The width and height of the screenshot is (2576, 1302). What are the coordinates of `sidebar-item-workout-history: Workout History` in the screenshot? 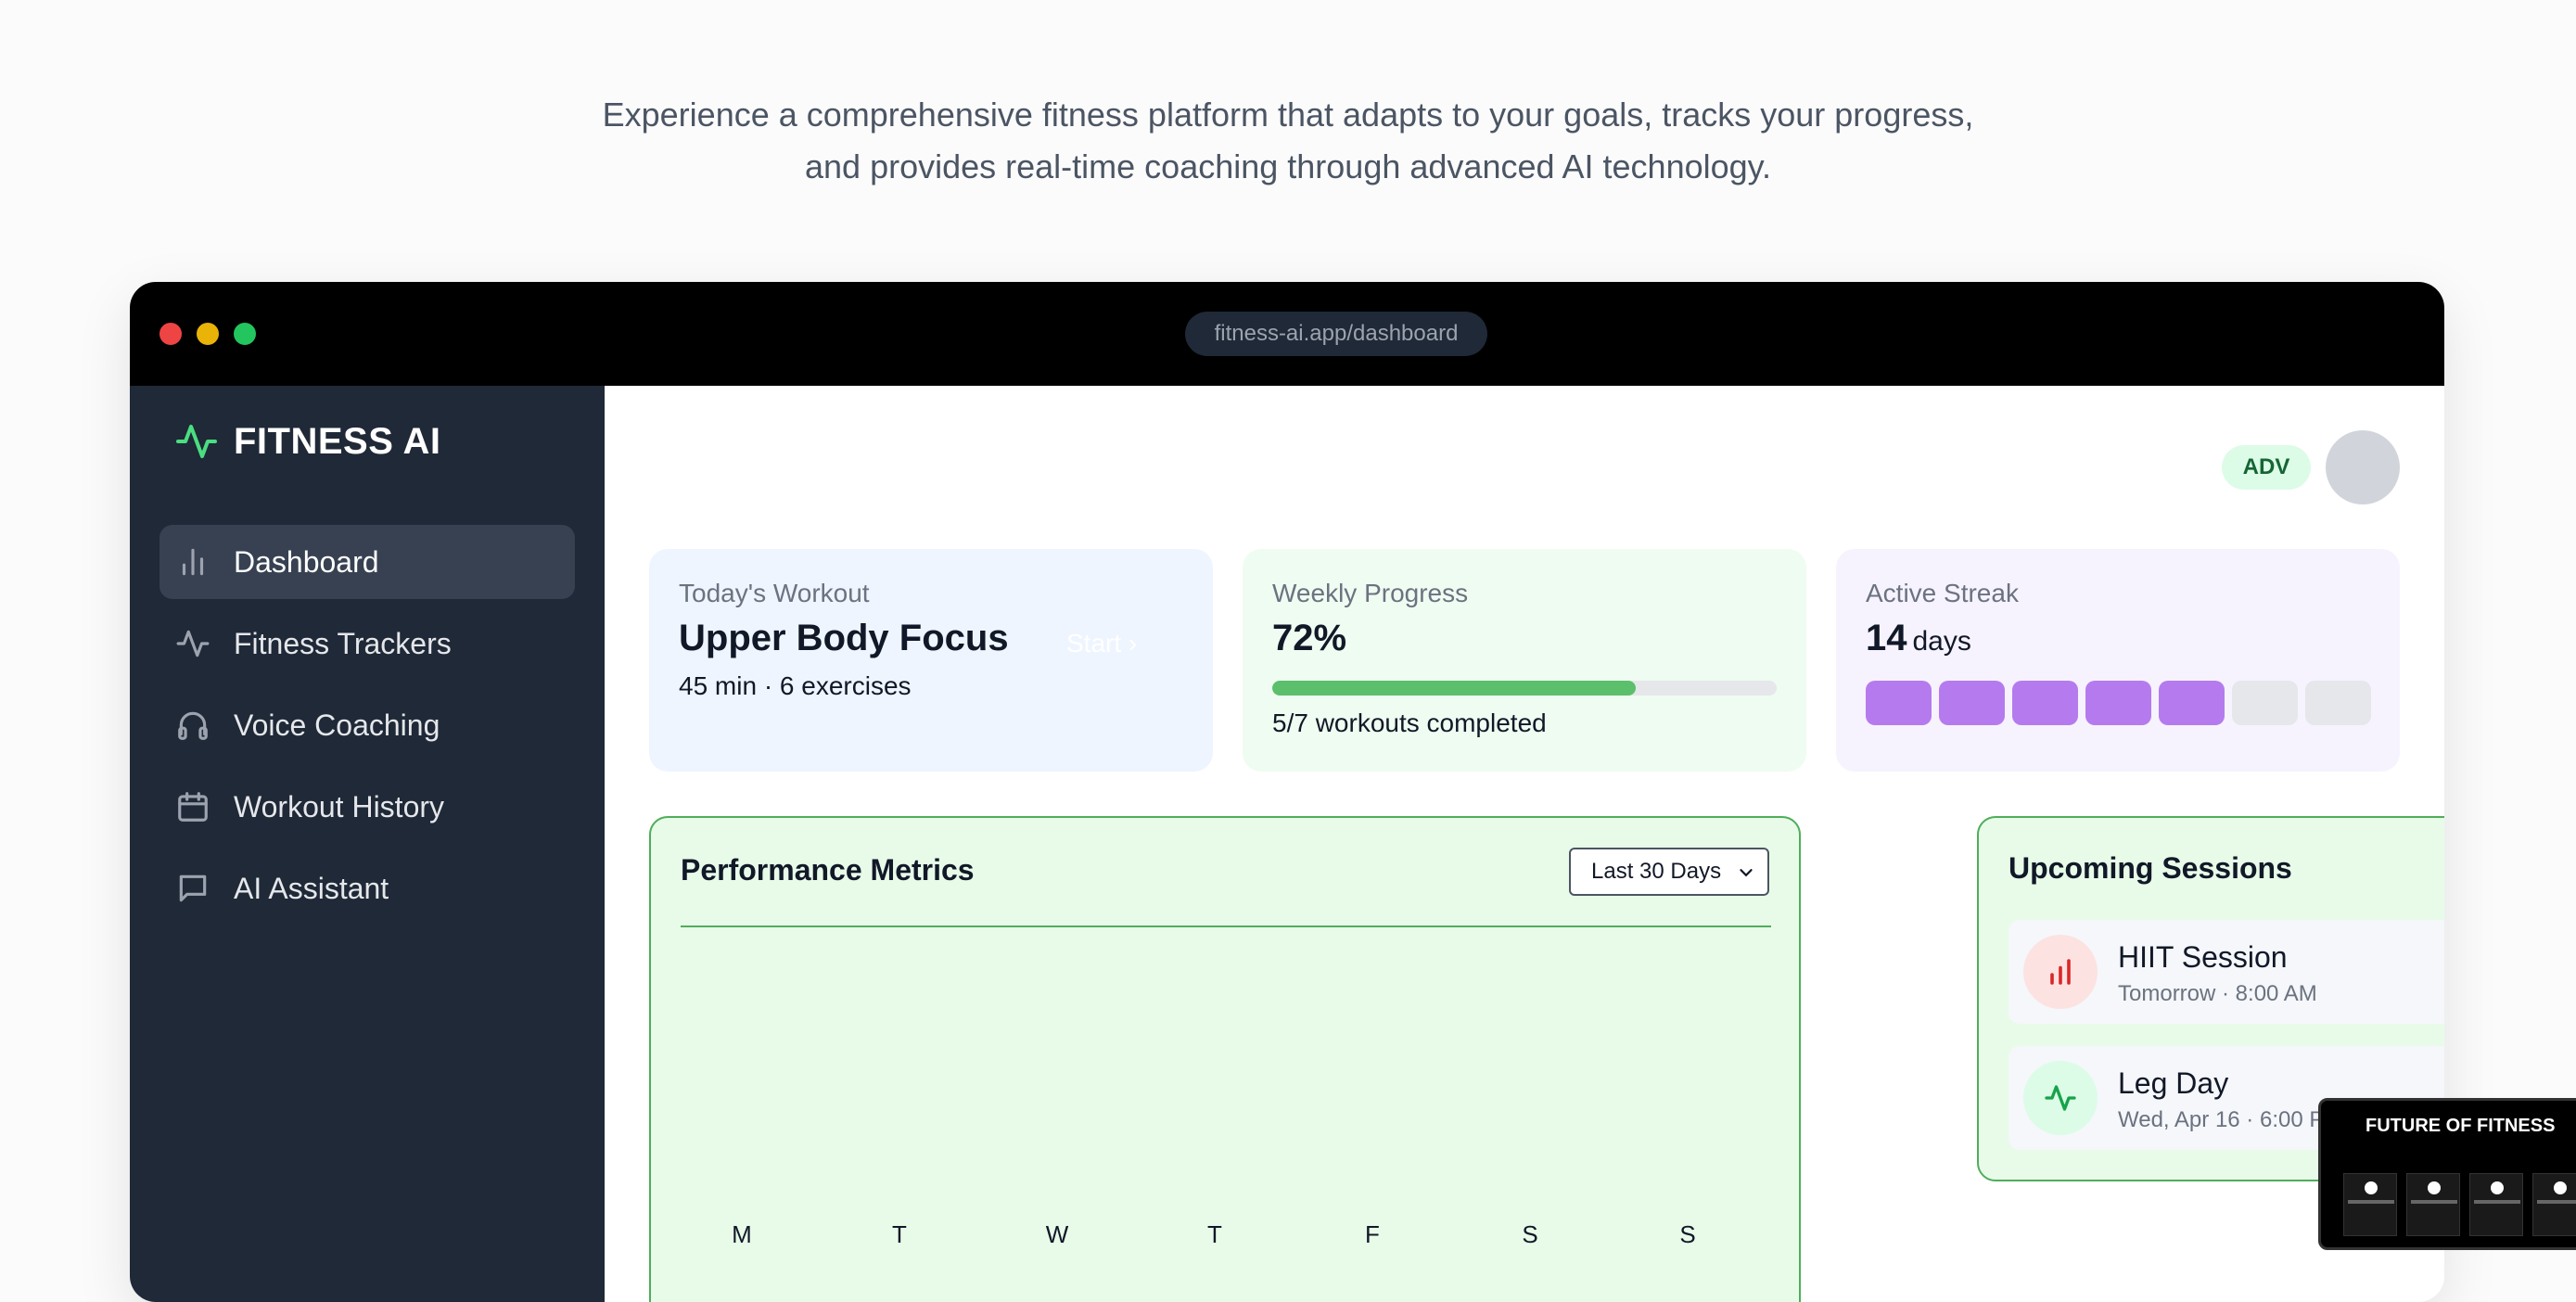 It's located at (367, 807).